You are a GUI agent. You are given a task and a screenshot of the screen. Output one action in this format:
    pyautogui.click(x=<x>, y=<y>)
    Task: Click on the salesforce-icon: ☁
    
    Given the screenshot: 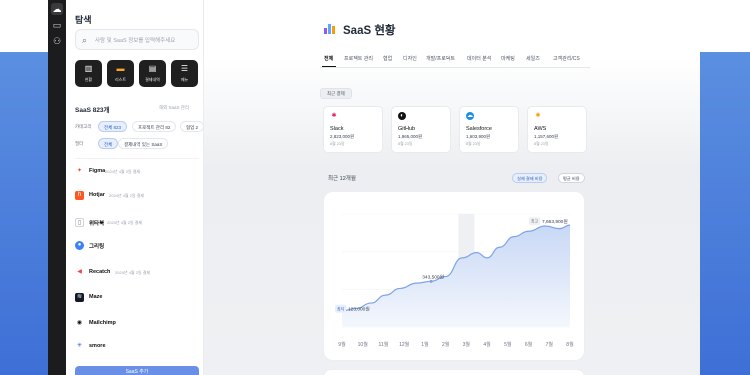 What is the action you would take?
    pyautogui.click(x=470, y=116)
    